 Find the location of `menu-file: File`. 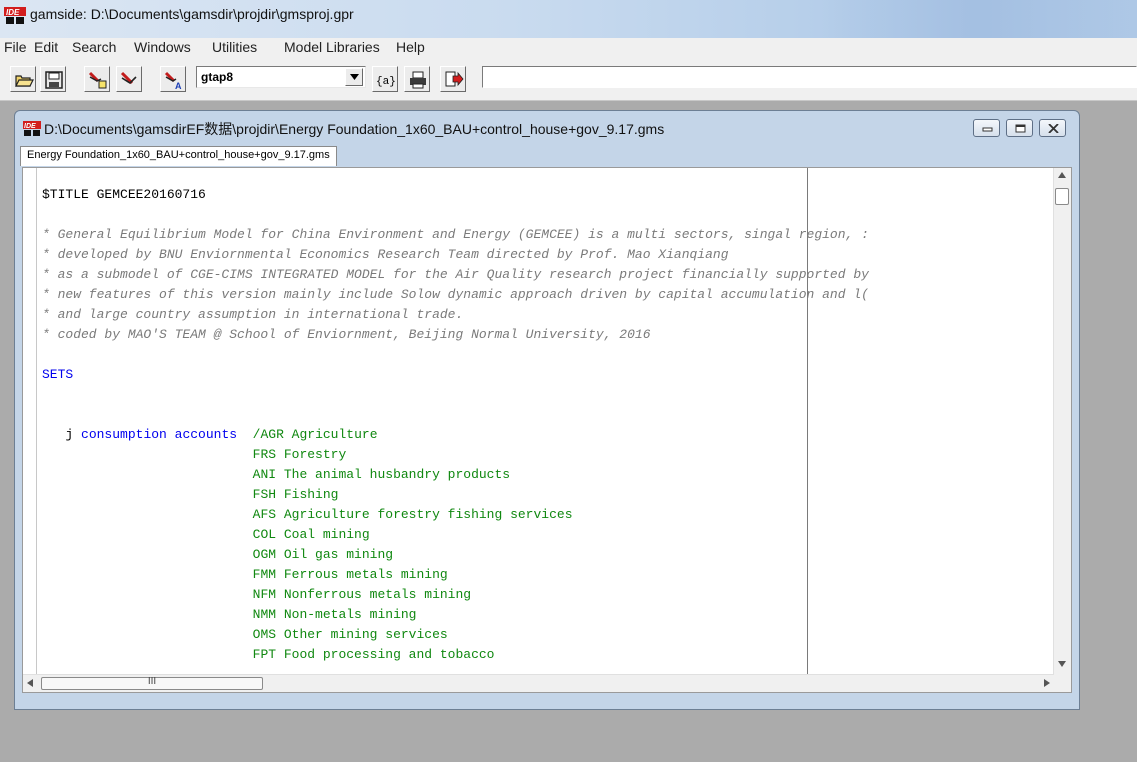

menu-file: File is located at coordinates (15, 47).